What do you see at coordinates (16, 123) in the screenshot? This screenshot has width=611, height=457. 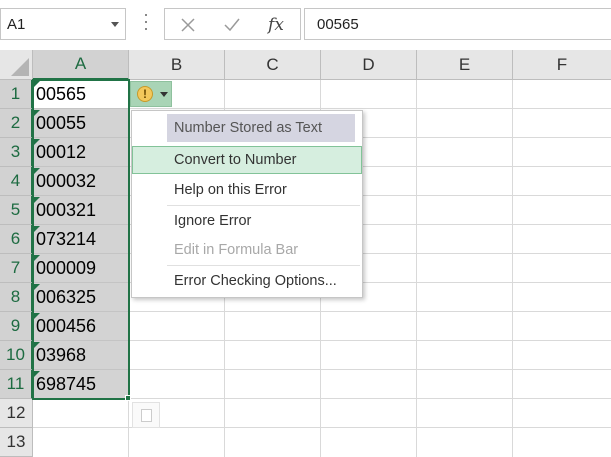 I see `row-header-2: 2` at bounding box center [16, 123].